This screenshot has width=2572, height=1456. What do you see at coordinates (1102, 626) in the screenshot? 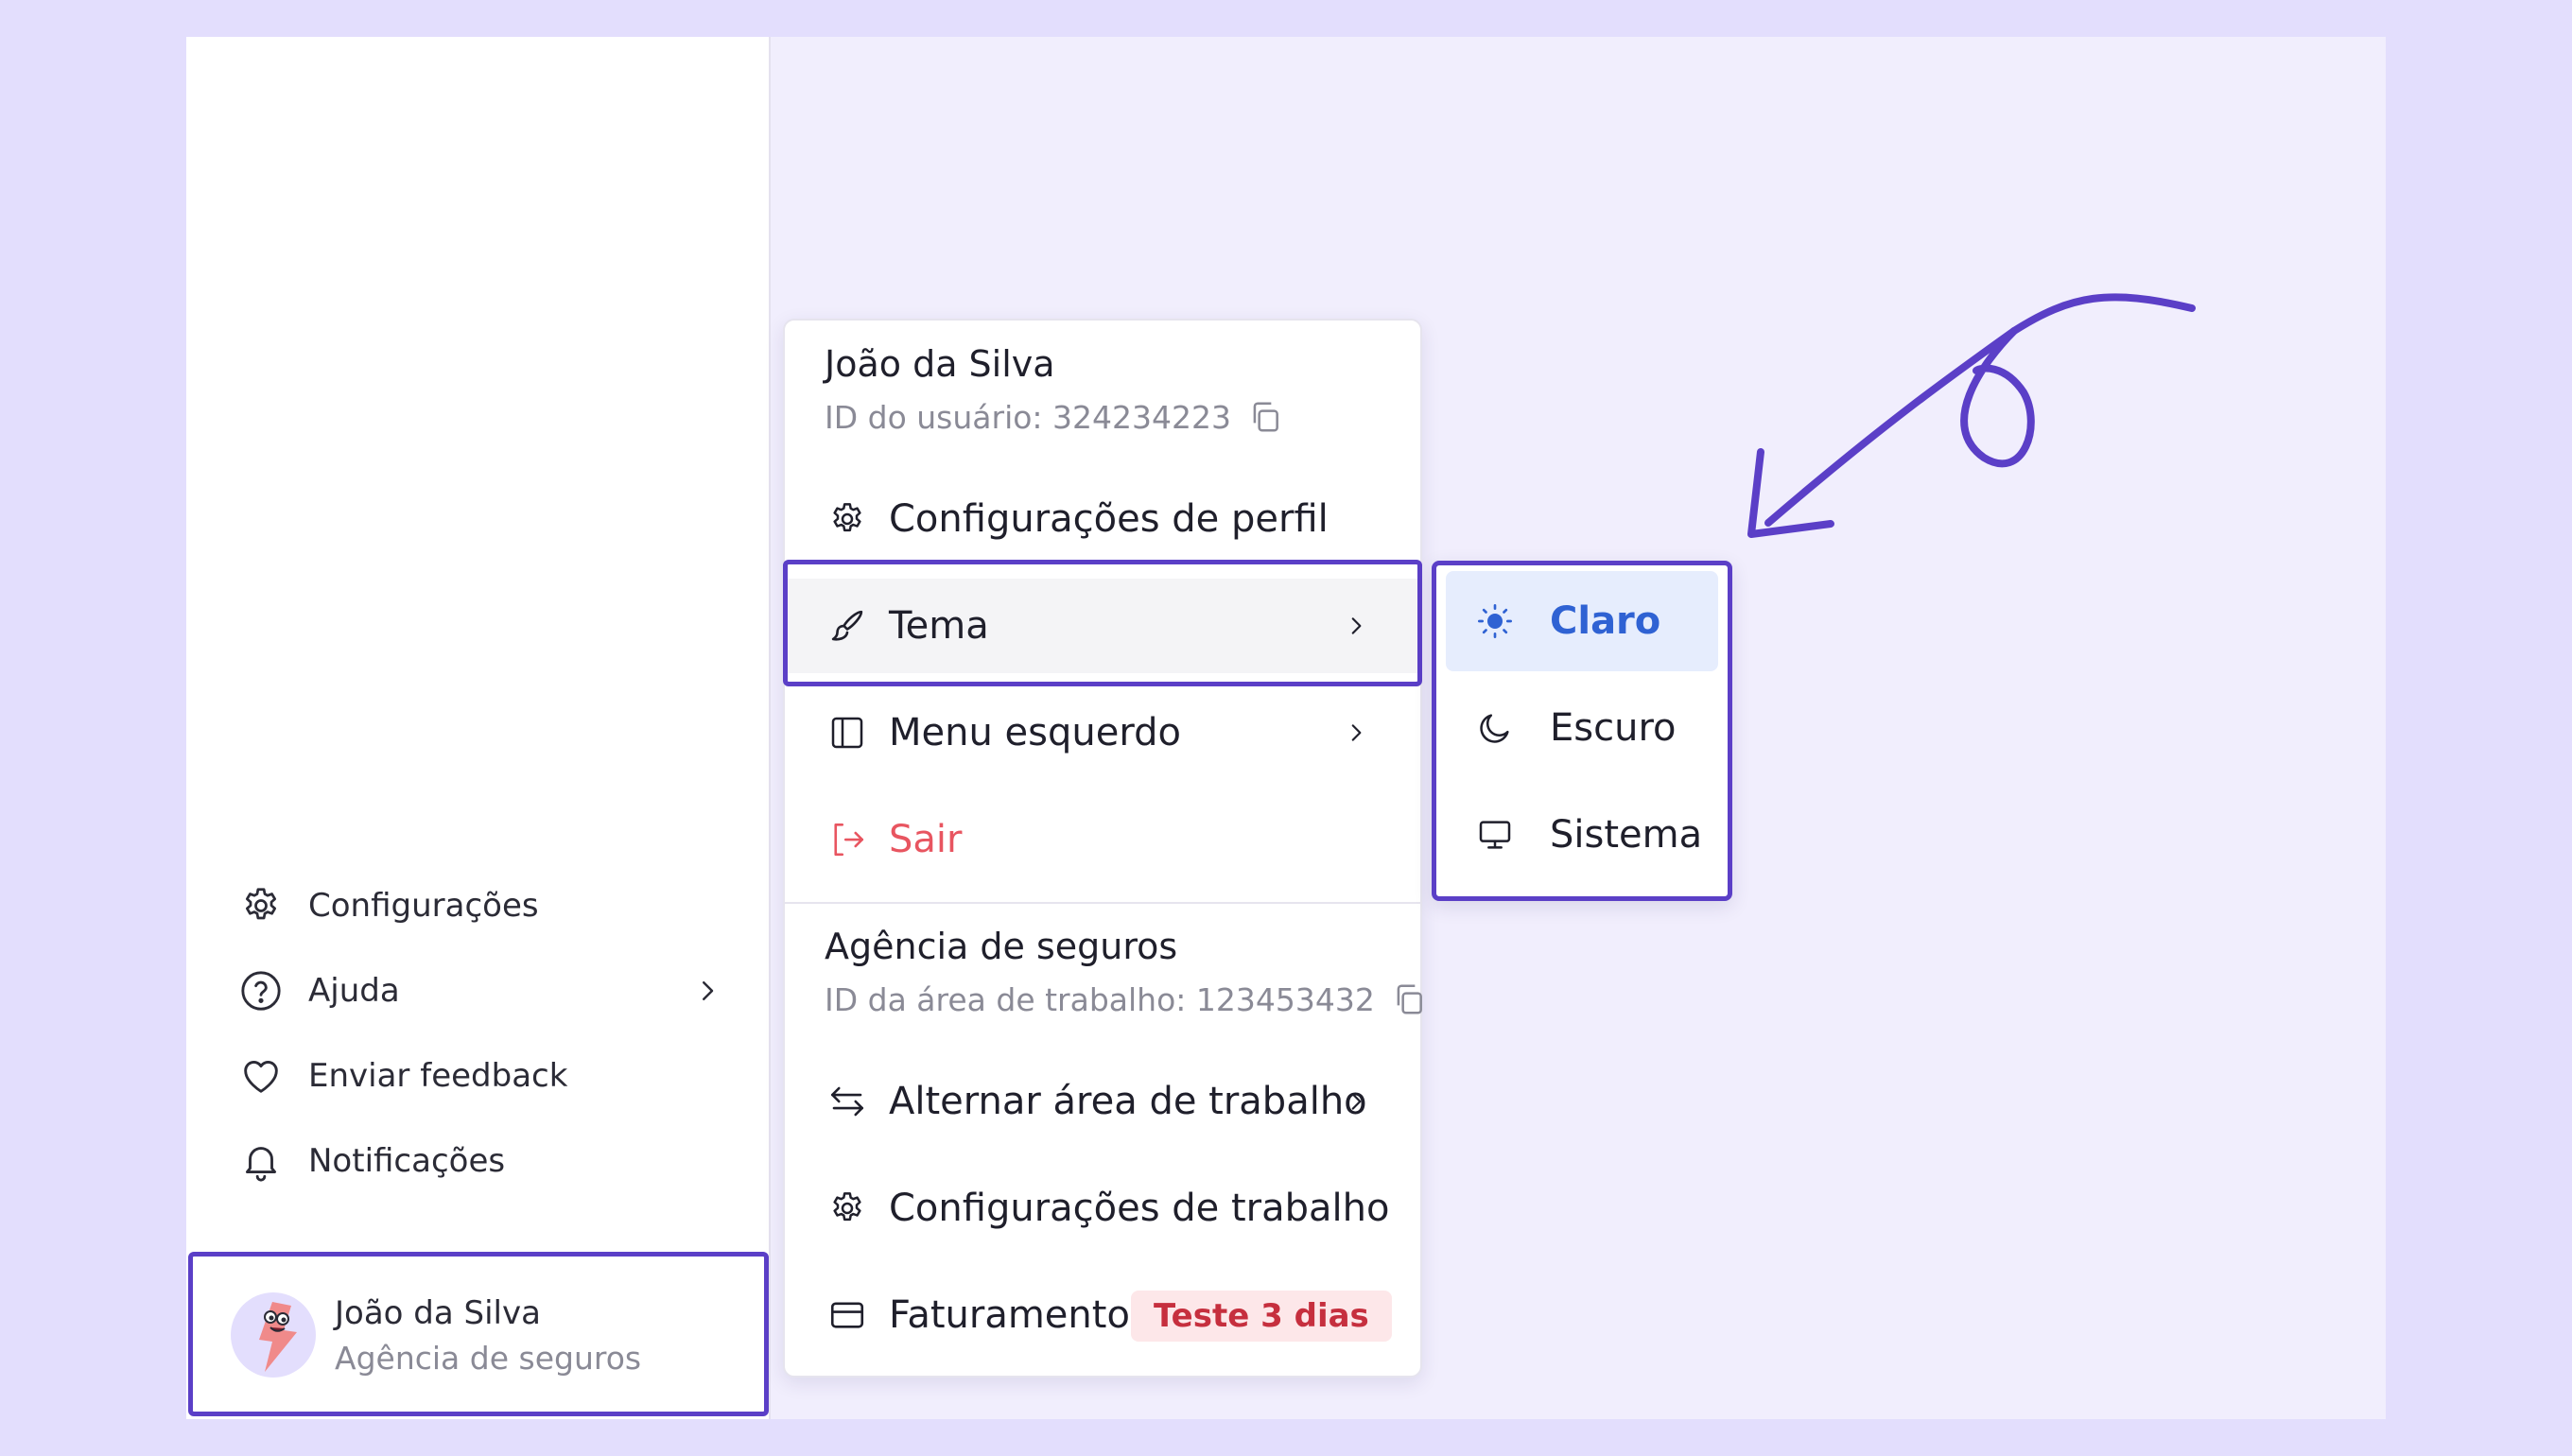
I see `menu-item-theme: Tema` at bounding box center [1102, 626].